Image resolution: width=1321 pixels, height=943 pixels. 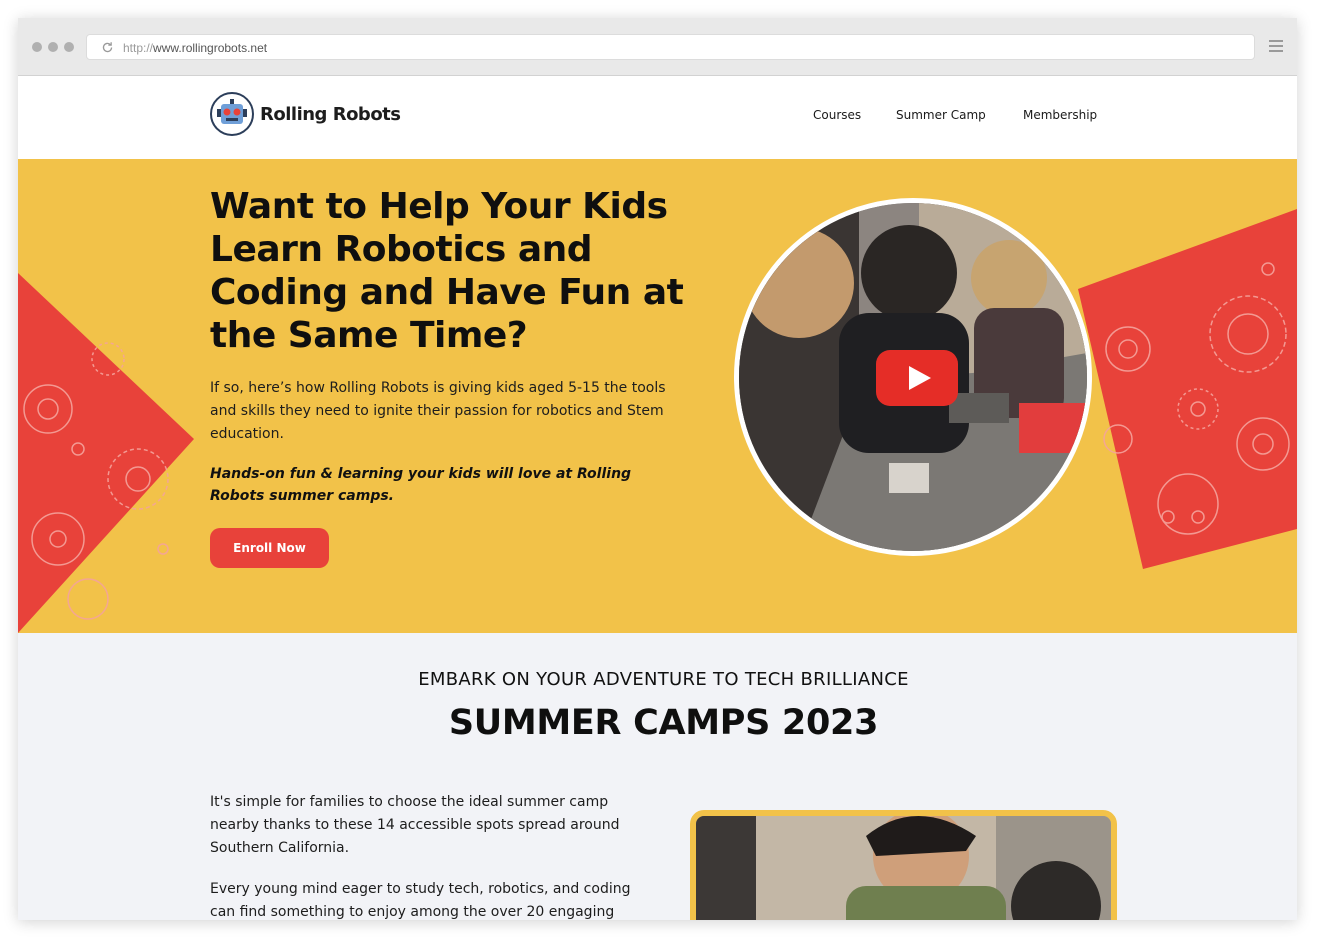 I want to click on camp-photo-image, so click(x=903, y=868).